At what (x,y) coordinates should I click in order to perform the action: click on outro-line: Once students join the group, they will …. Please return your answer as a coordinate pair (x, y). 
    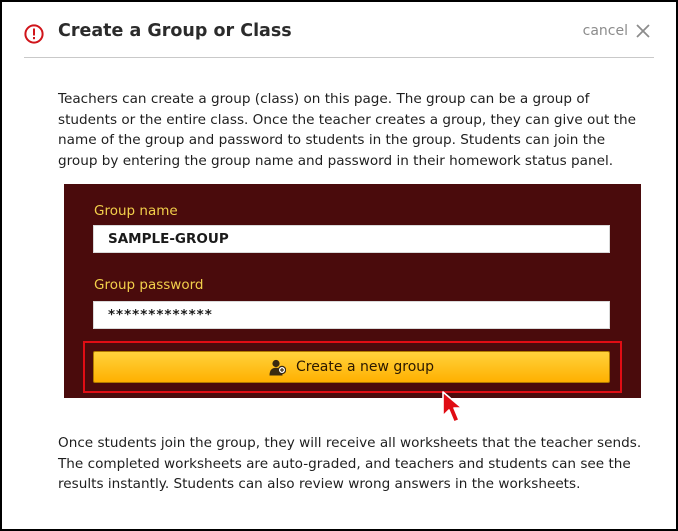
    Looking at the image, I should click on (350, 443).